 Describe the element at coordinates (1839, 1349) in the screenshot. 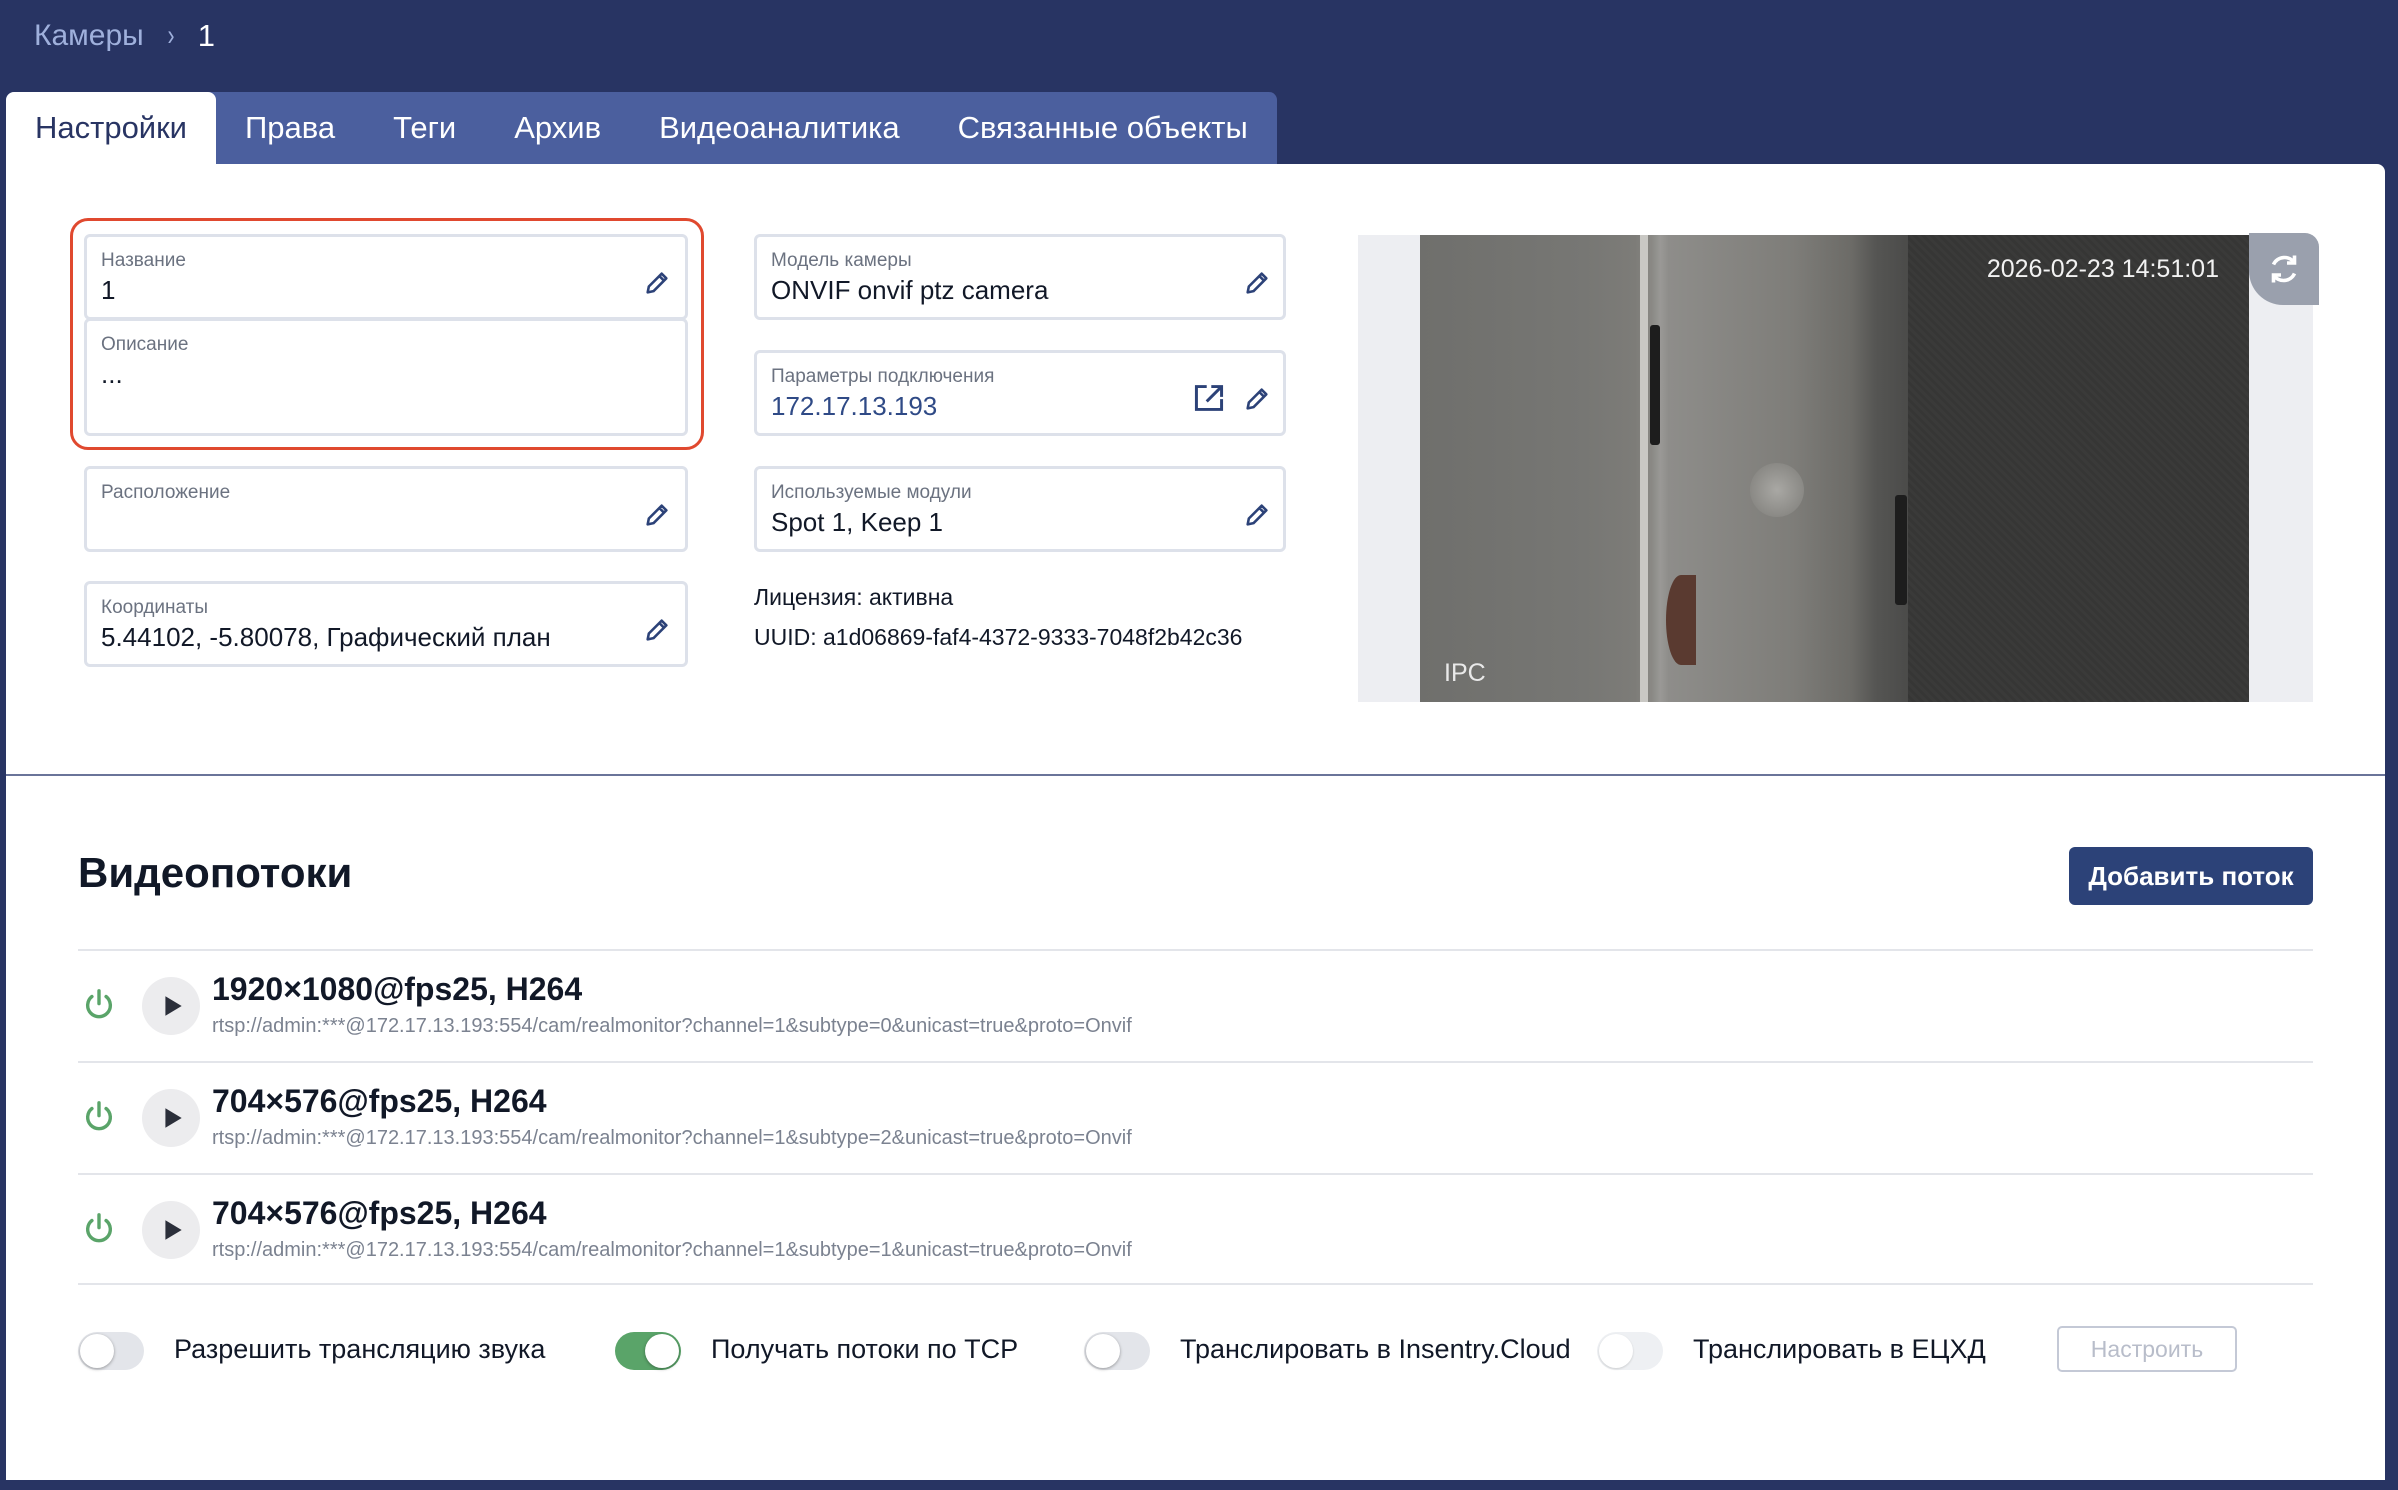

I see `ecxd-label: Транслировать в ЕЦХД` at that location.